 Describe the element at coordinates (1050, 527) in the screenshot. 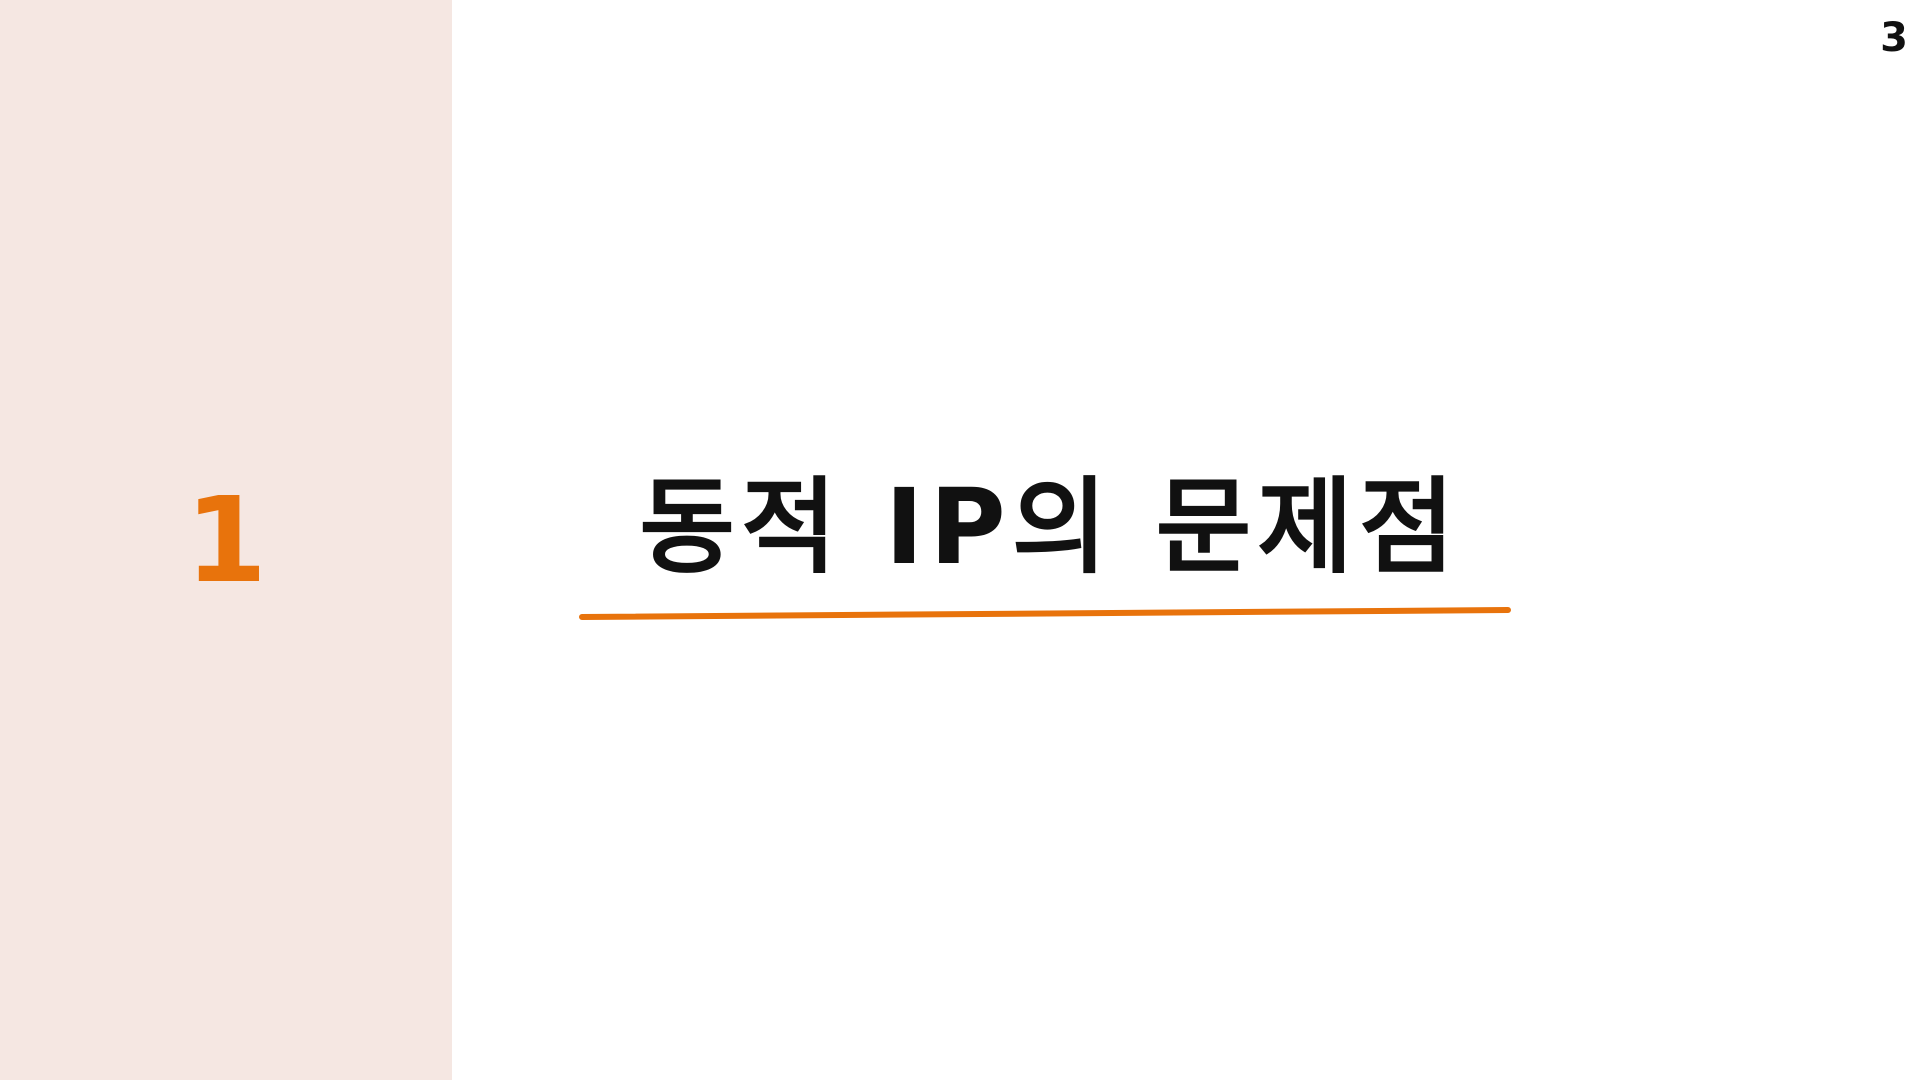

I see `slide-title: 동적 IP의 문제점` at that location.